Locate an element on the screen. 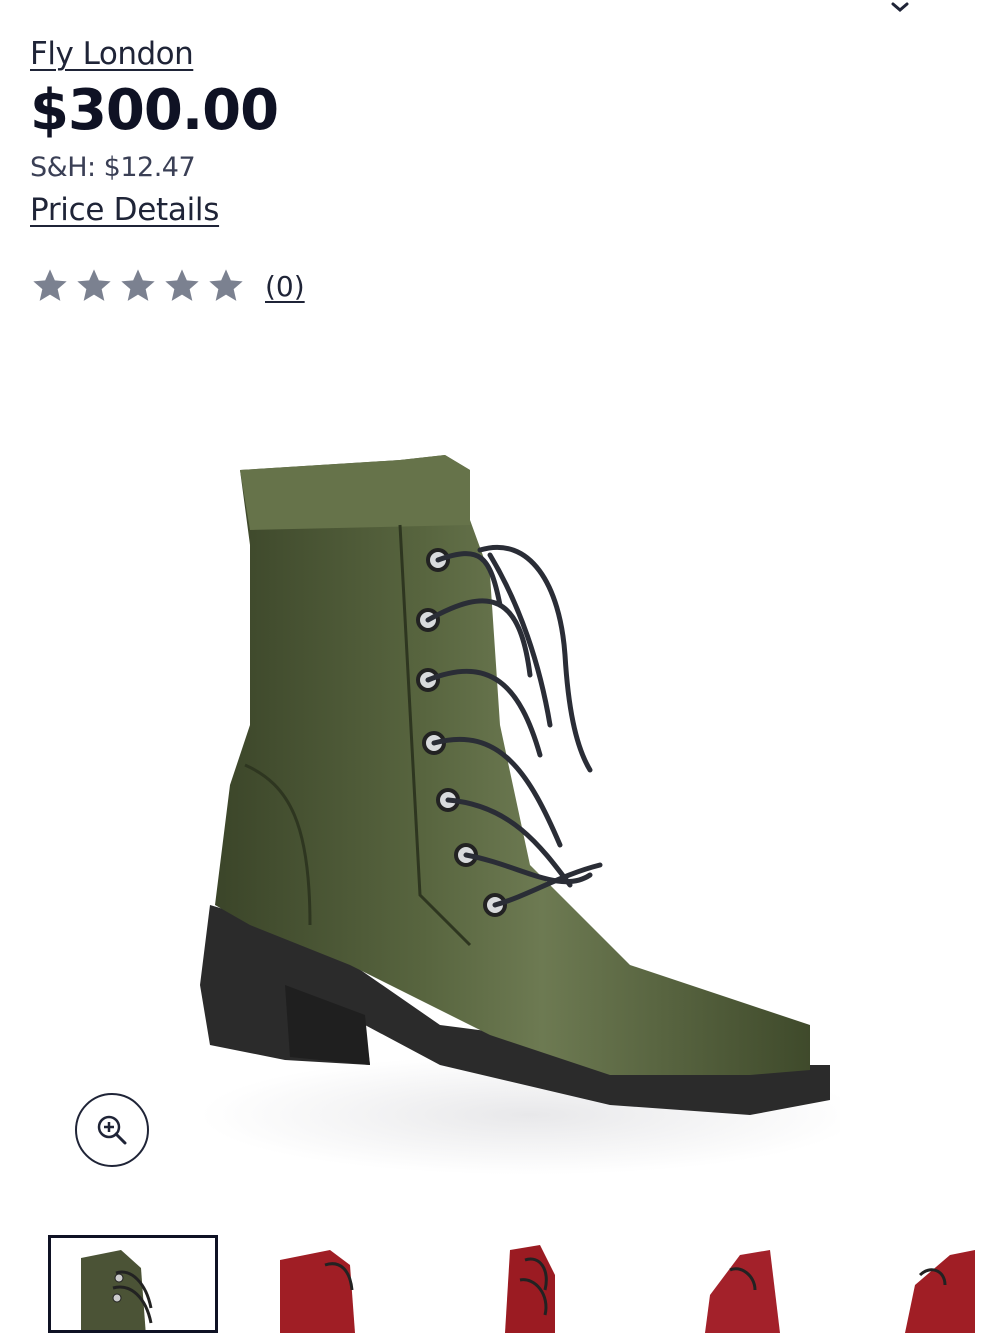 This screenshot has height=1333, width=1000. thumbnail-strip is located at coordinates (500, 1284).